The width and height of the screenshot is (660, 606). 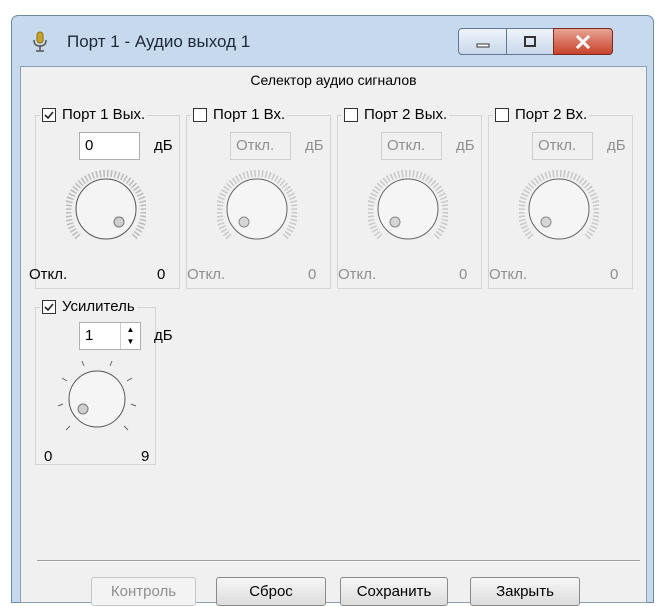 What do you see at coordinates (104, 114) in the screenshot?
I see `port-label: Порт 1 Вых.` at bounding box center [104, 114].